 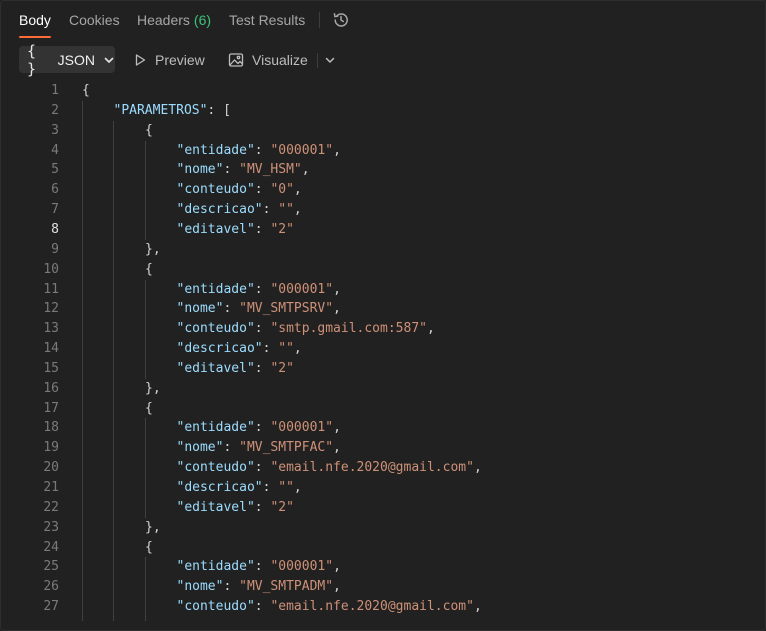 What do you see at coordinates (383, 60) in the screenshot?
I see `response-toolbar: { } JSON Preview Visualize` at bounding box center [383, 60].